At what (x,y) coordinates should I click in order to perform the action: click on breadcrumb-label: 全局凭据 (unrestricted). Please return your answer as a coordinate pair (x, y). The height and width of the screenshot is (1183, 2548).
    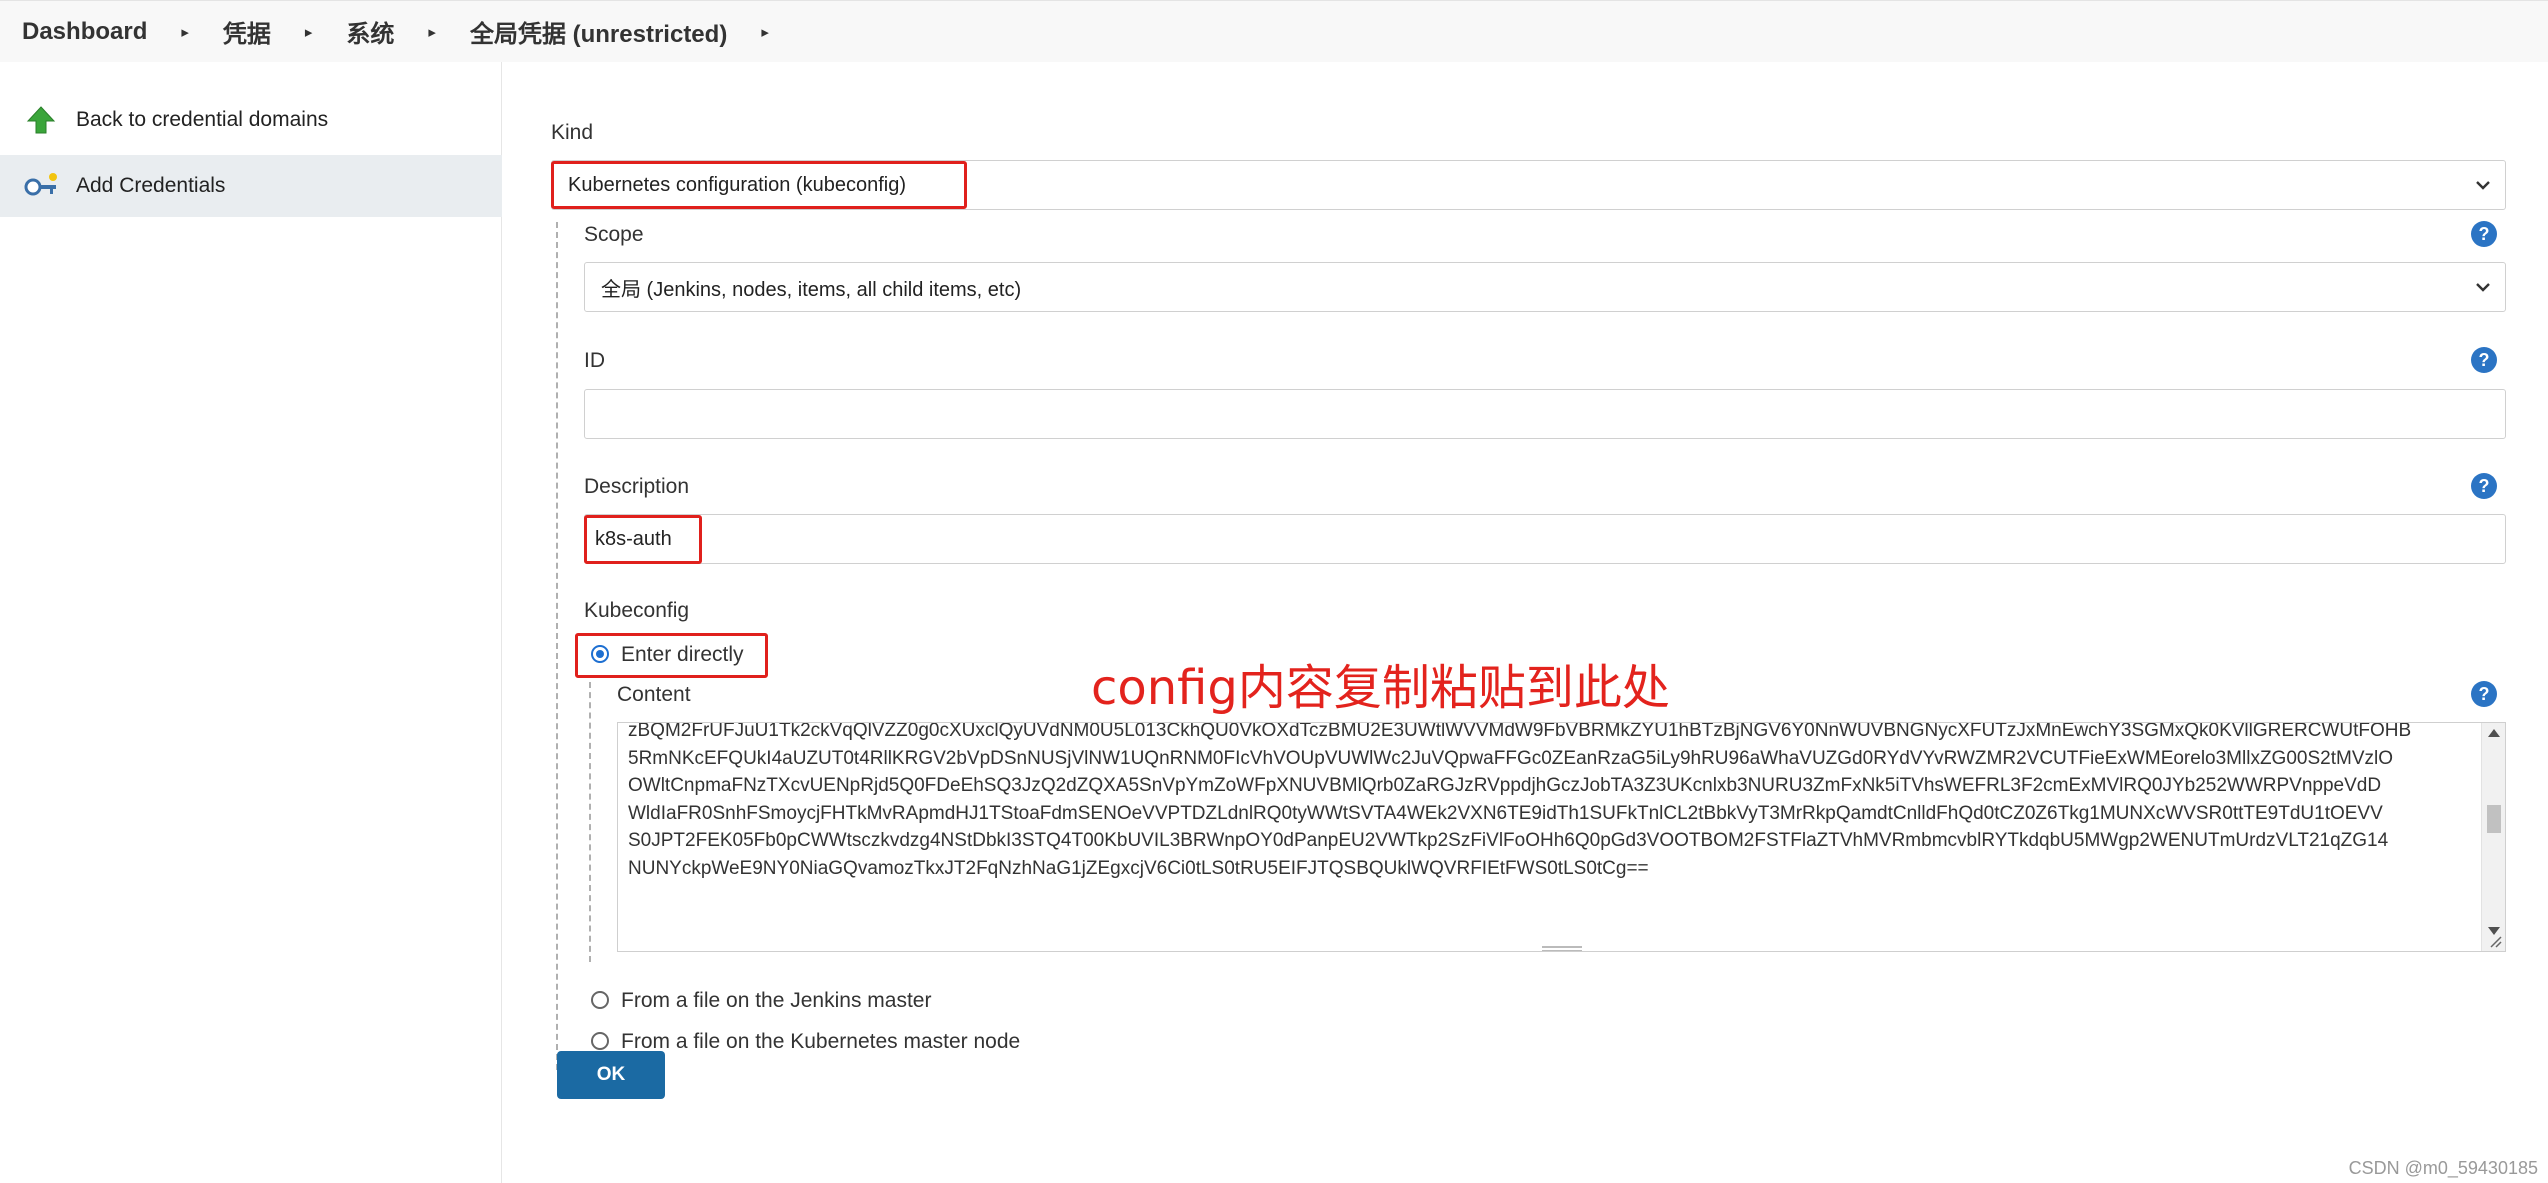
    Looking at the image, I should click on (598, 31).